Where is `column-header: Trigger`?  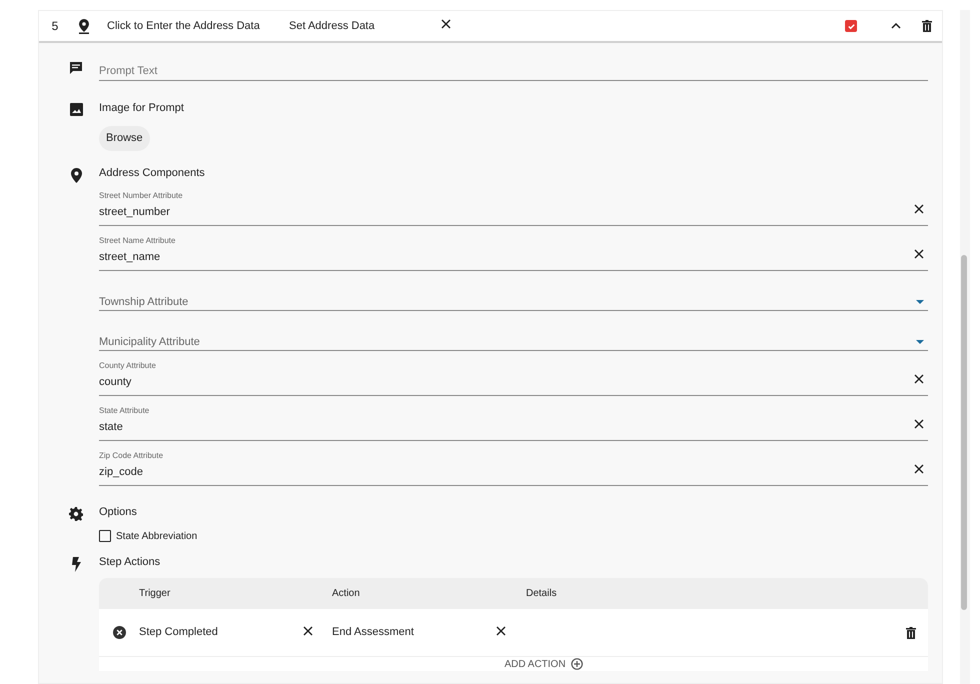
column-header: Trigger is located at coordinates (155, 594).